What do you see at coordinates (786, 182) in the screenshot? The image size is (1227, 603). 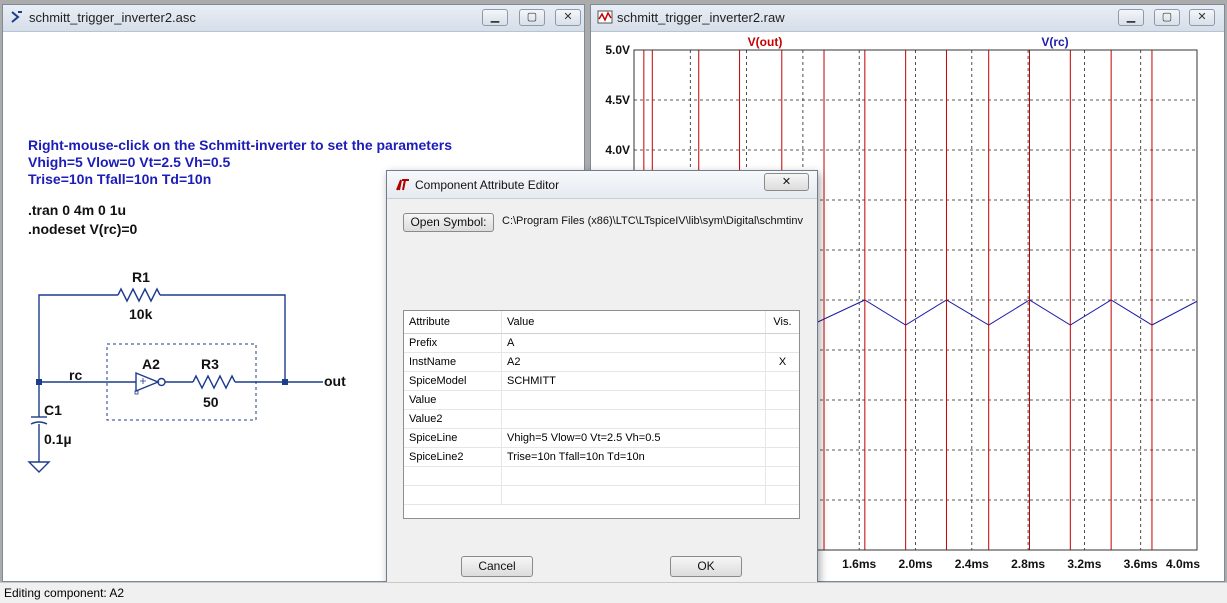 I see `dialog-close-button: ✕` at bounding box center [786, 182].